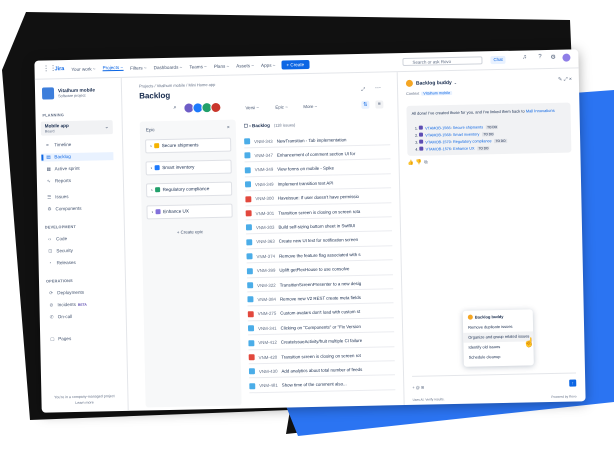 The width and height of the screenshot is (614, 464). I want to click on board-switcher: Mobile app Board ⌄, so click(76, 128).